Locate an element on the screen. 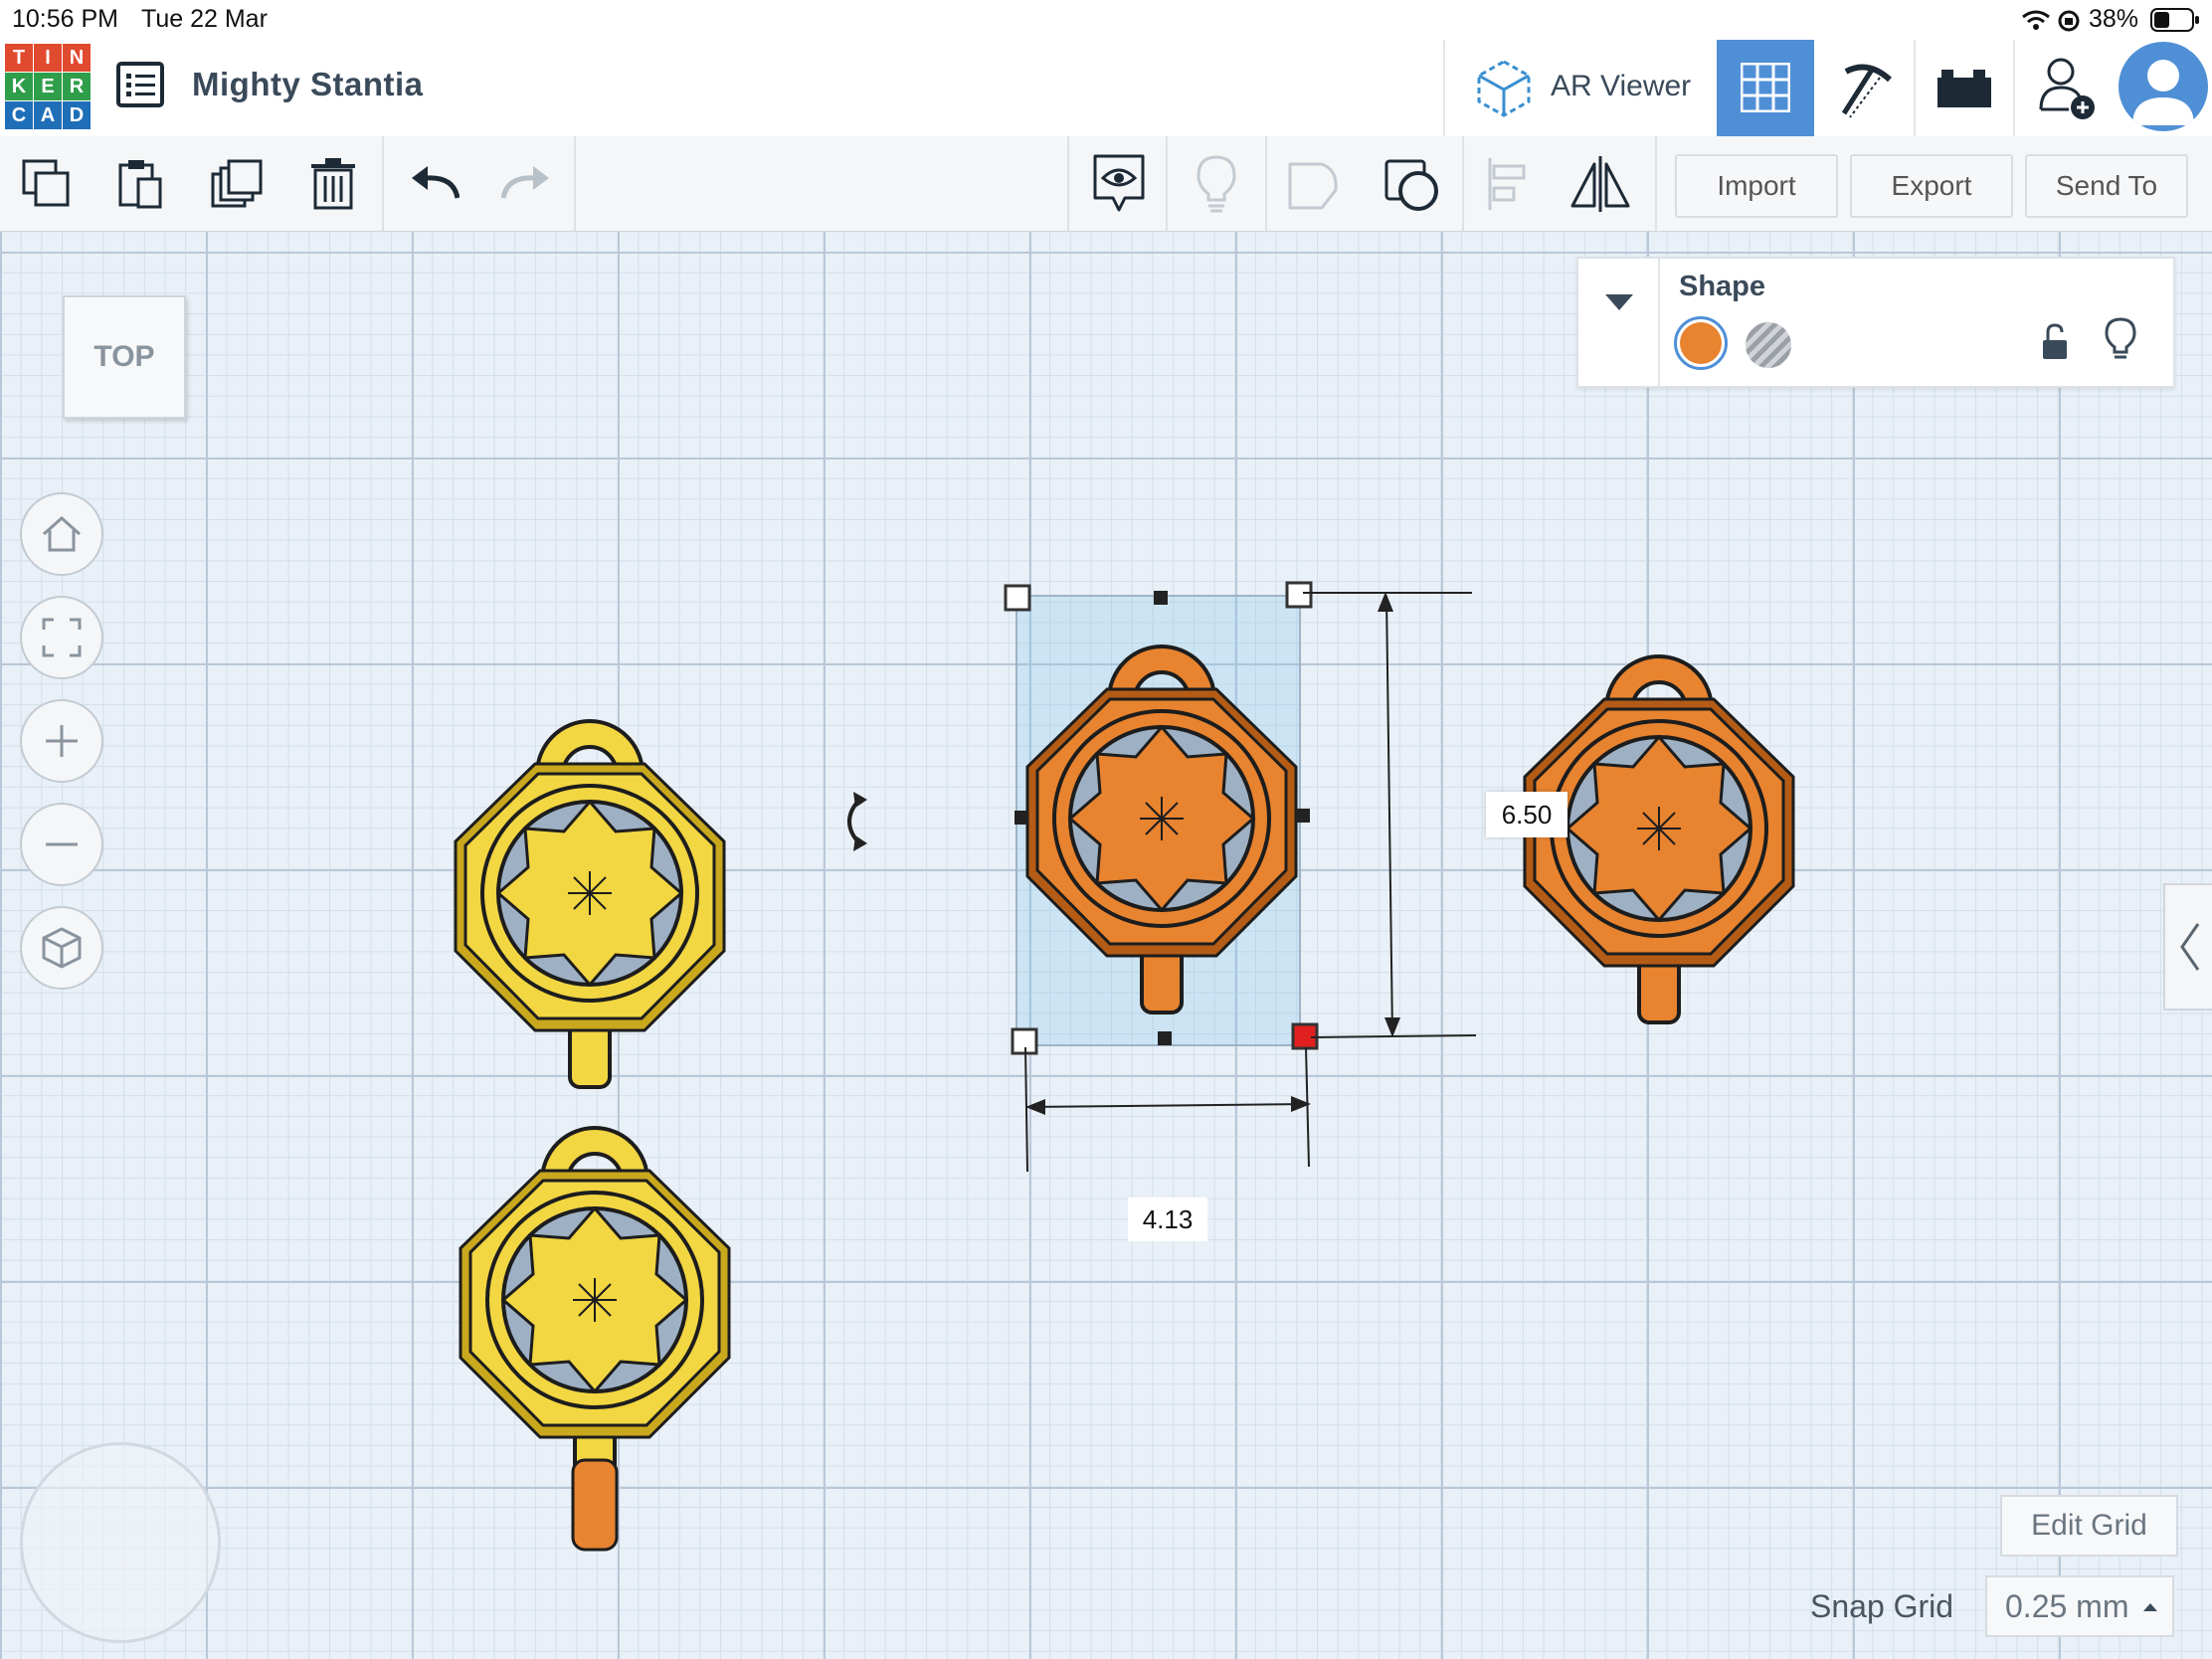 The height and width of the screenshot is (1659, 2212). ar-viewer-button: AR Viewer is located at coordinates (1580, 88).